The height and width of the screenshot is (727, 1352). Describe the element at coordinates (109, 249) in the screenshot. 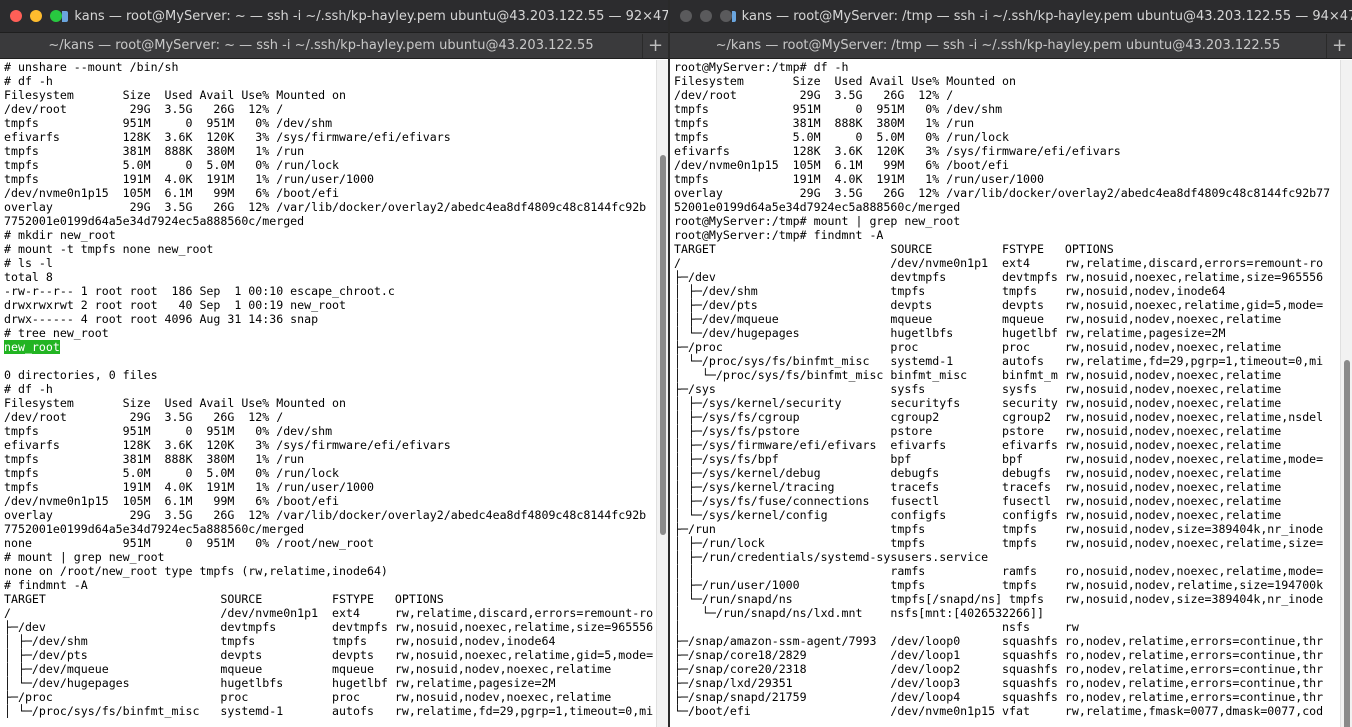

I see `terminal-line: # mount -t tmpfs none new_root` at that location.